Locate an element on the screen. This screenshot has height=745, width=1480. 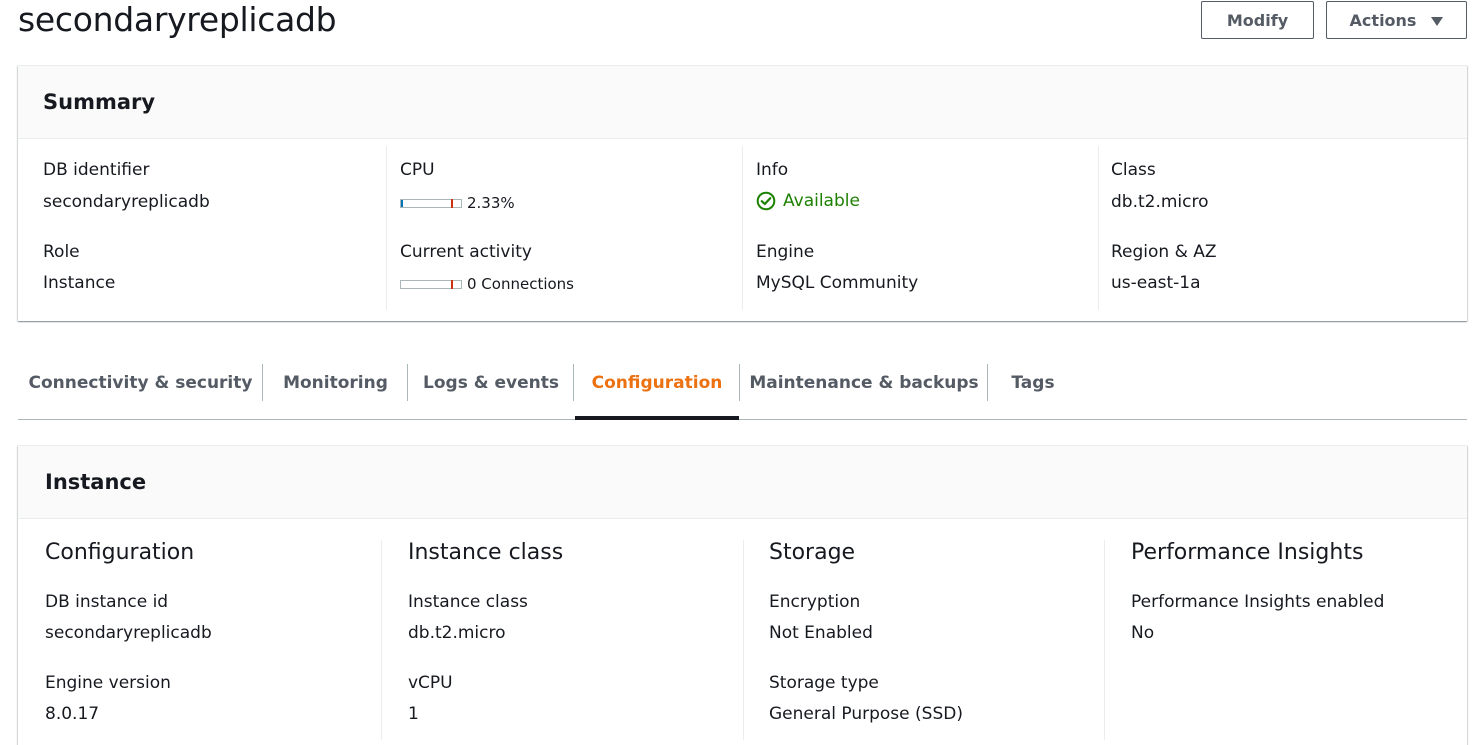
tab-logs-events: Logs & events is located at coordinates (491, 382).